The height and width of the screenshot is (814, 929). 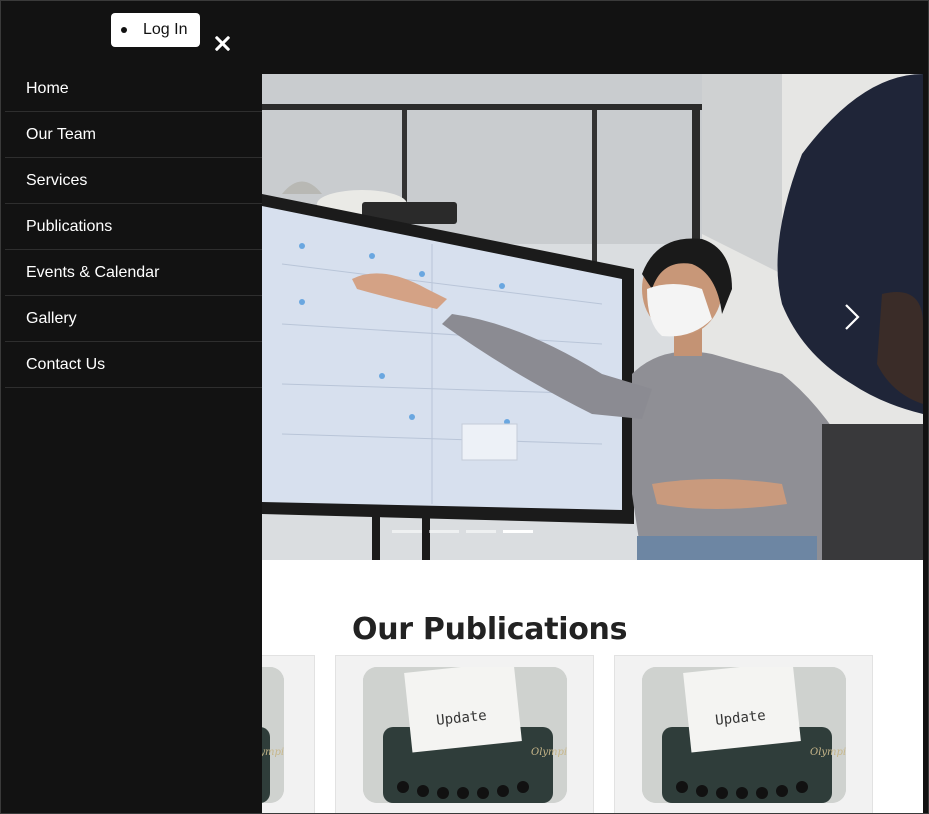 What do you see at coordinates (518, 531) in the screenshot?
I see `carousel-indicator-active` at bounding box center [518, 531].